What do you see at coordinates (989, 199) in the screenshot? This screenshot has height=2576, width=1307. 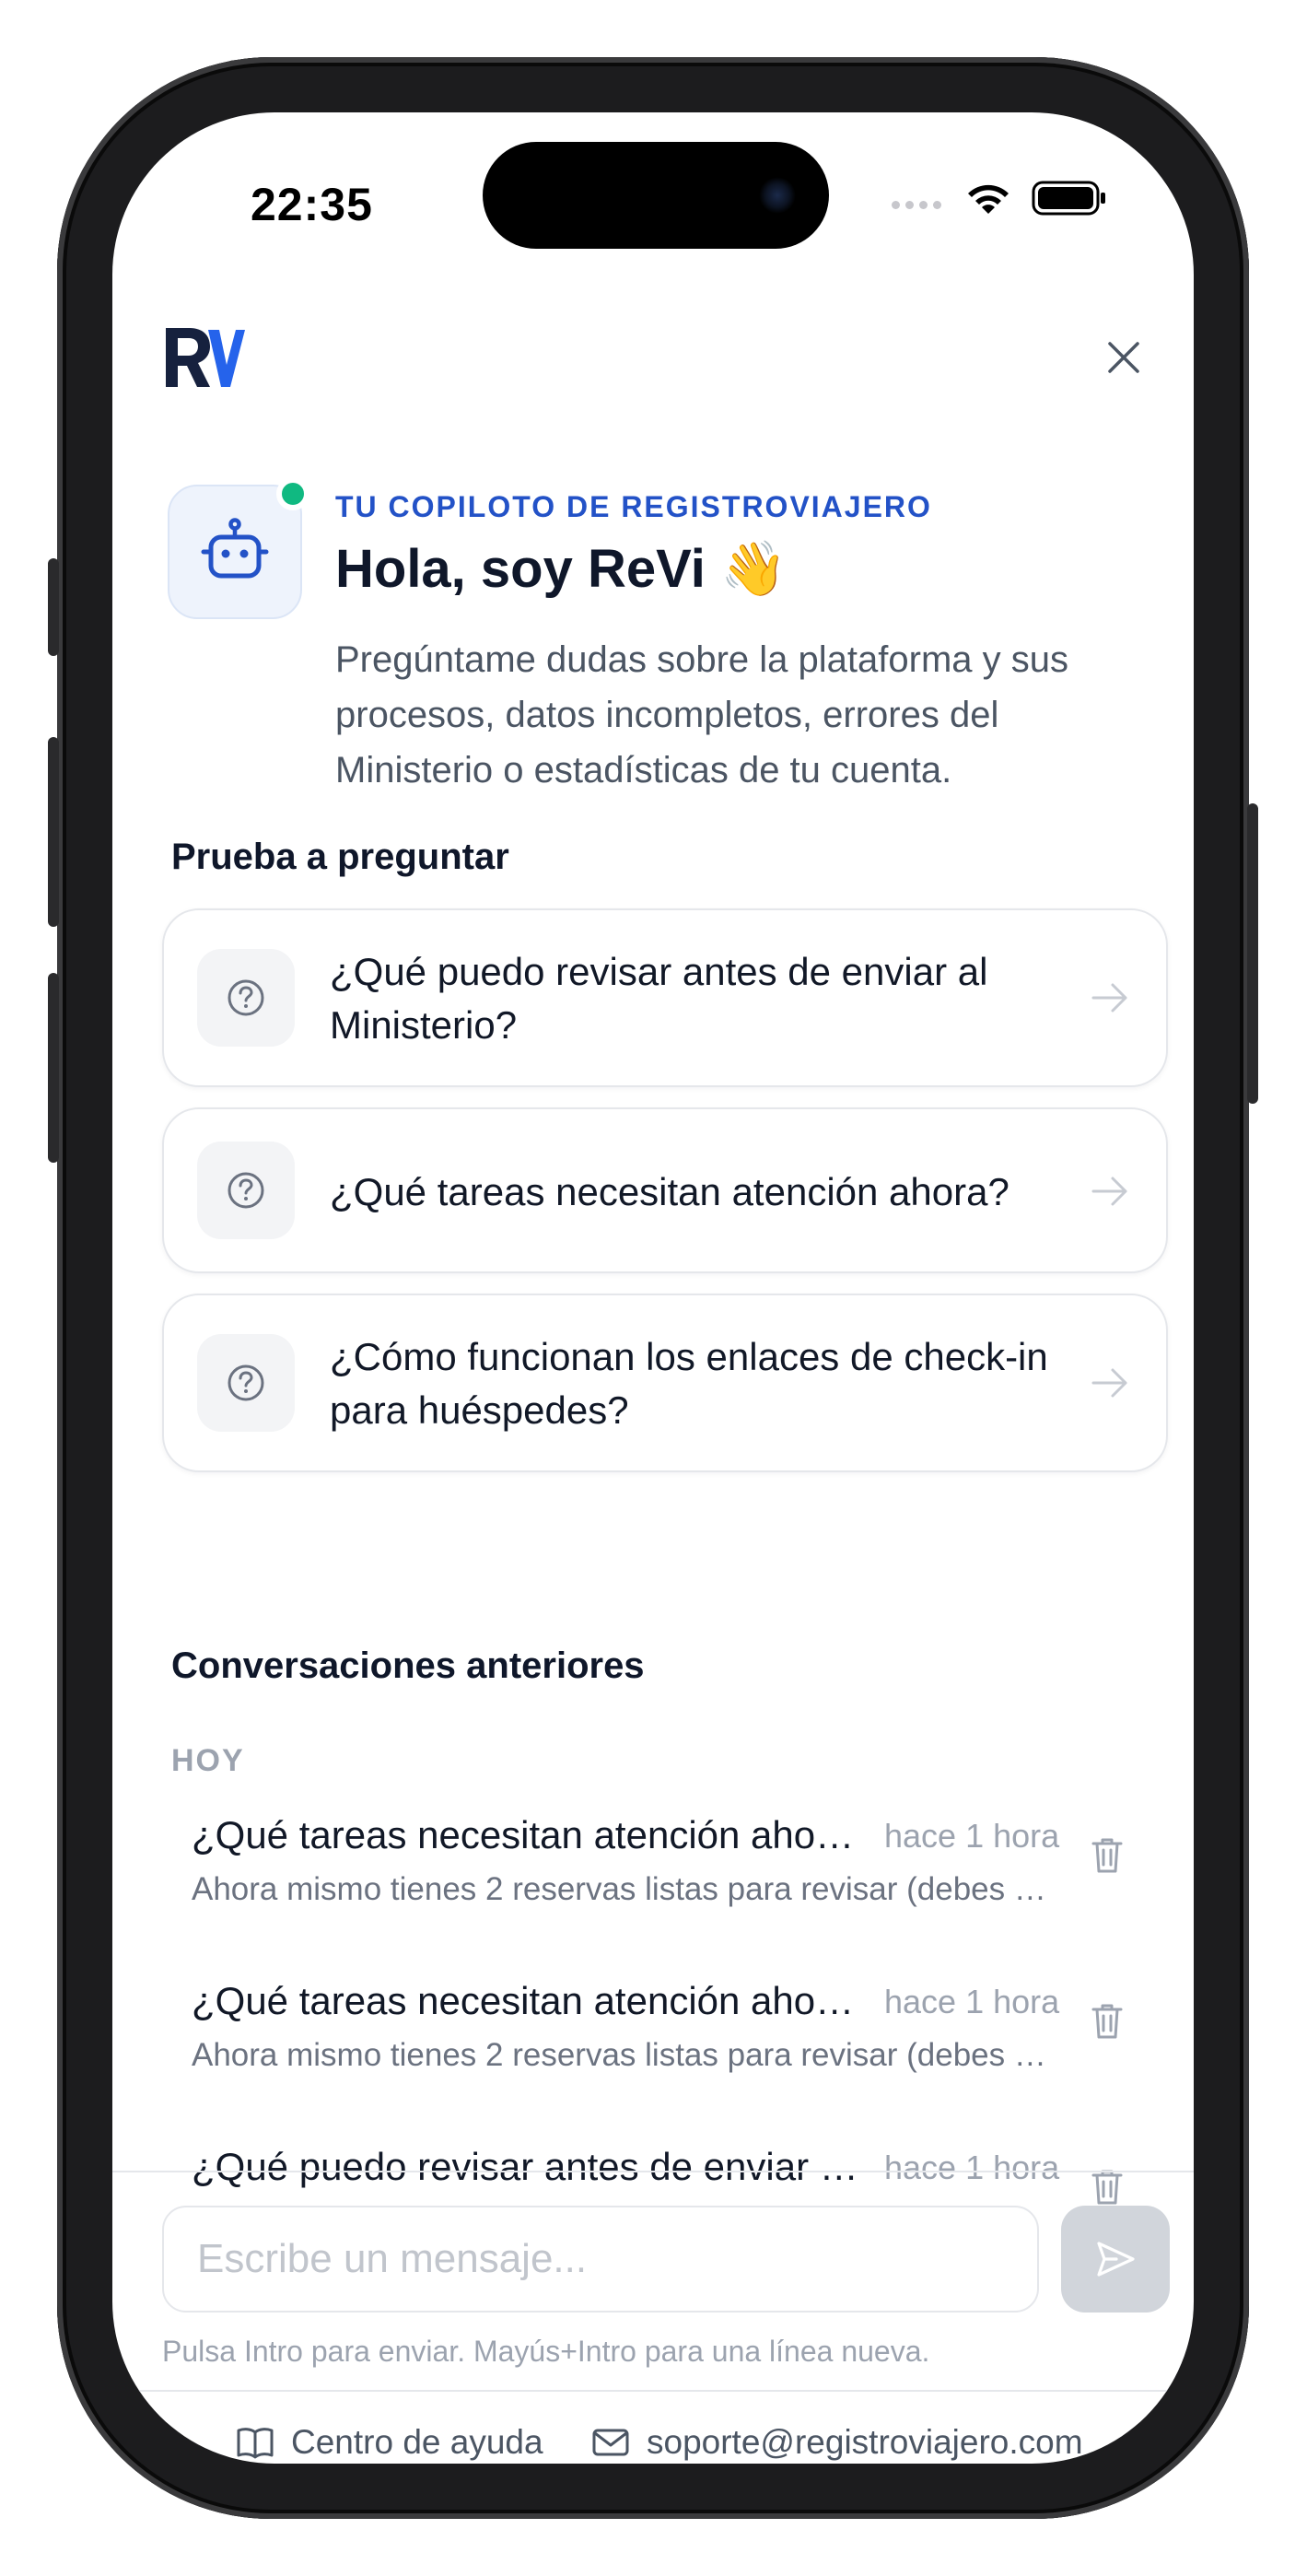 I see `wifi-icon` at bounding box center [989, 199].